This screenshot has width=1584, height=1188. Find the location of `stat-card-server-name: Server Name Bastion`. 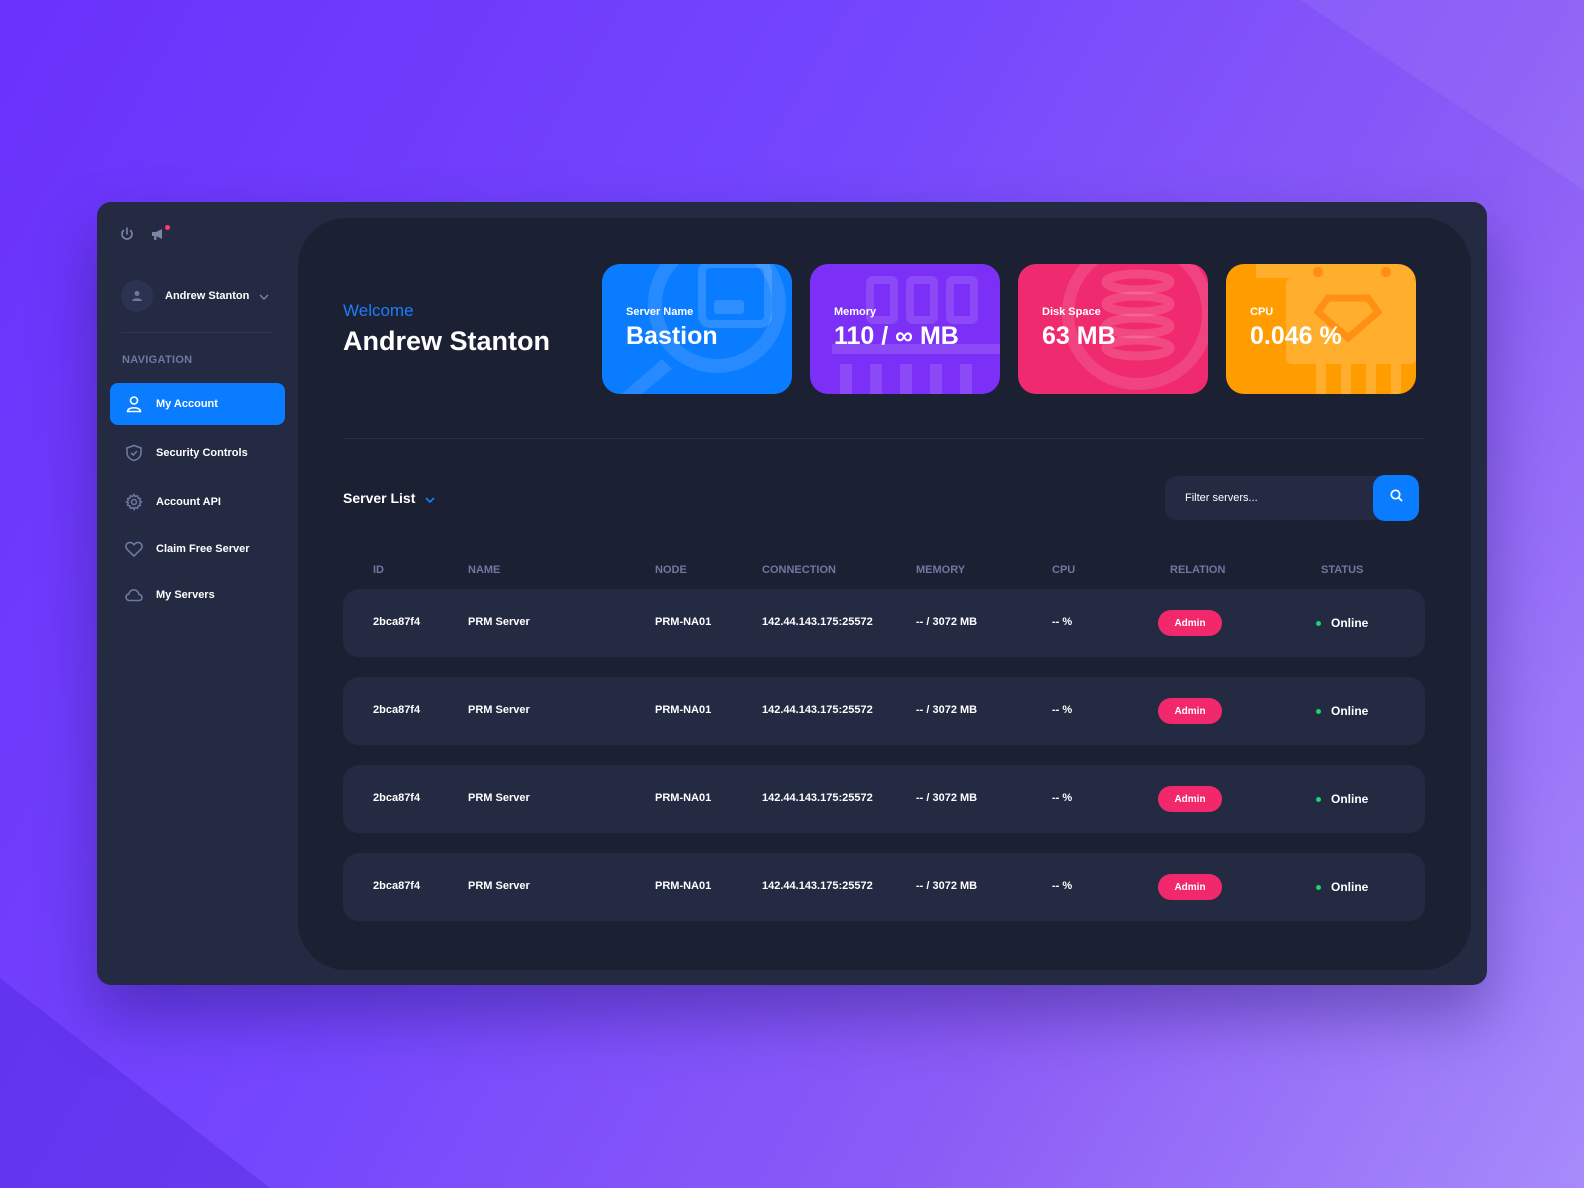

stat-card-server-name: Server Name Bastion is located at coordinates (697, 329).